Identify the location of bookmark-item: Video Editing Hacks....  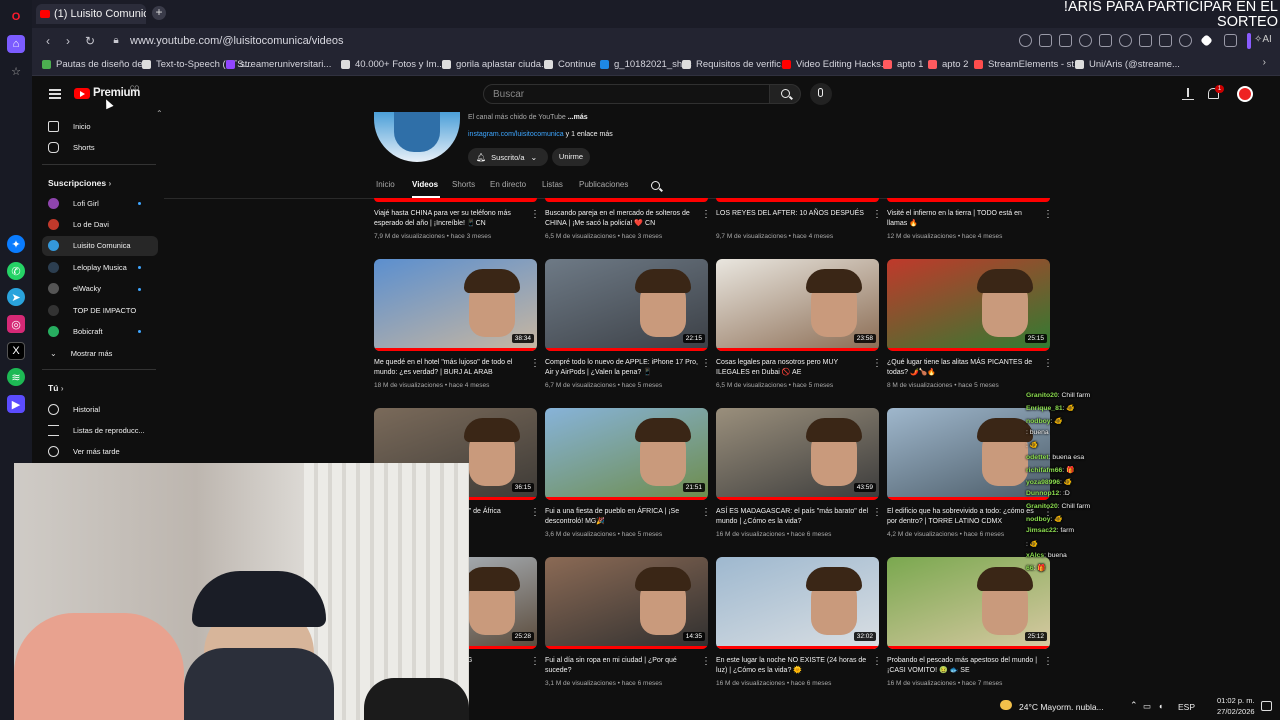
(835, 64).